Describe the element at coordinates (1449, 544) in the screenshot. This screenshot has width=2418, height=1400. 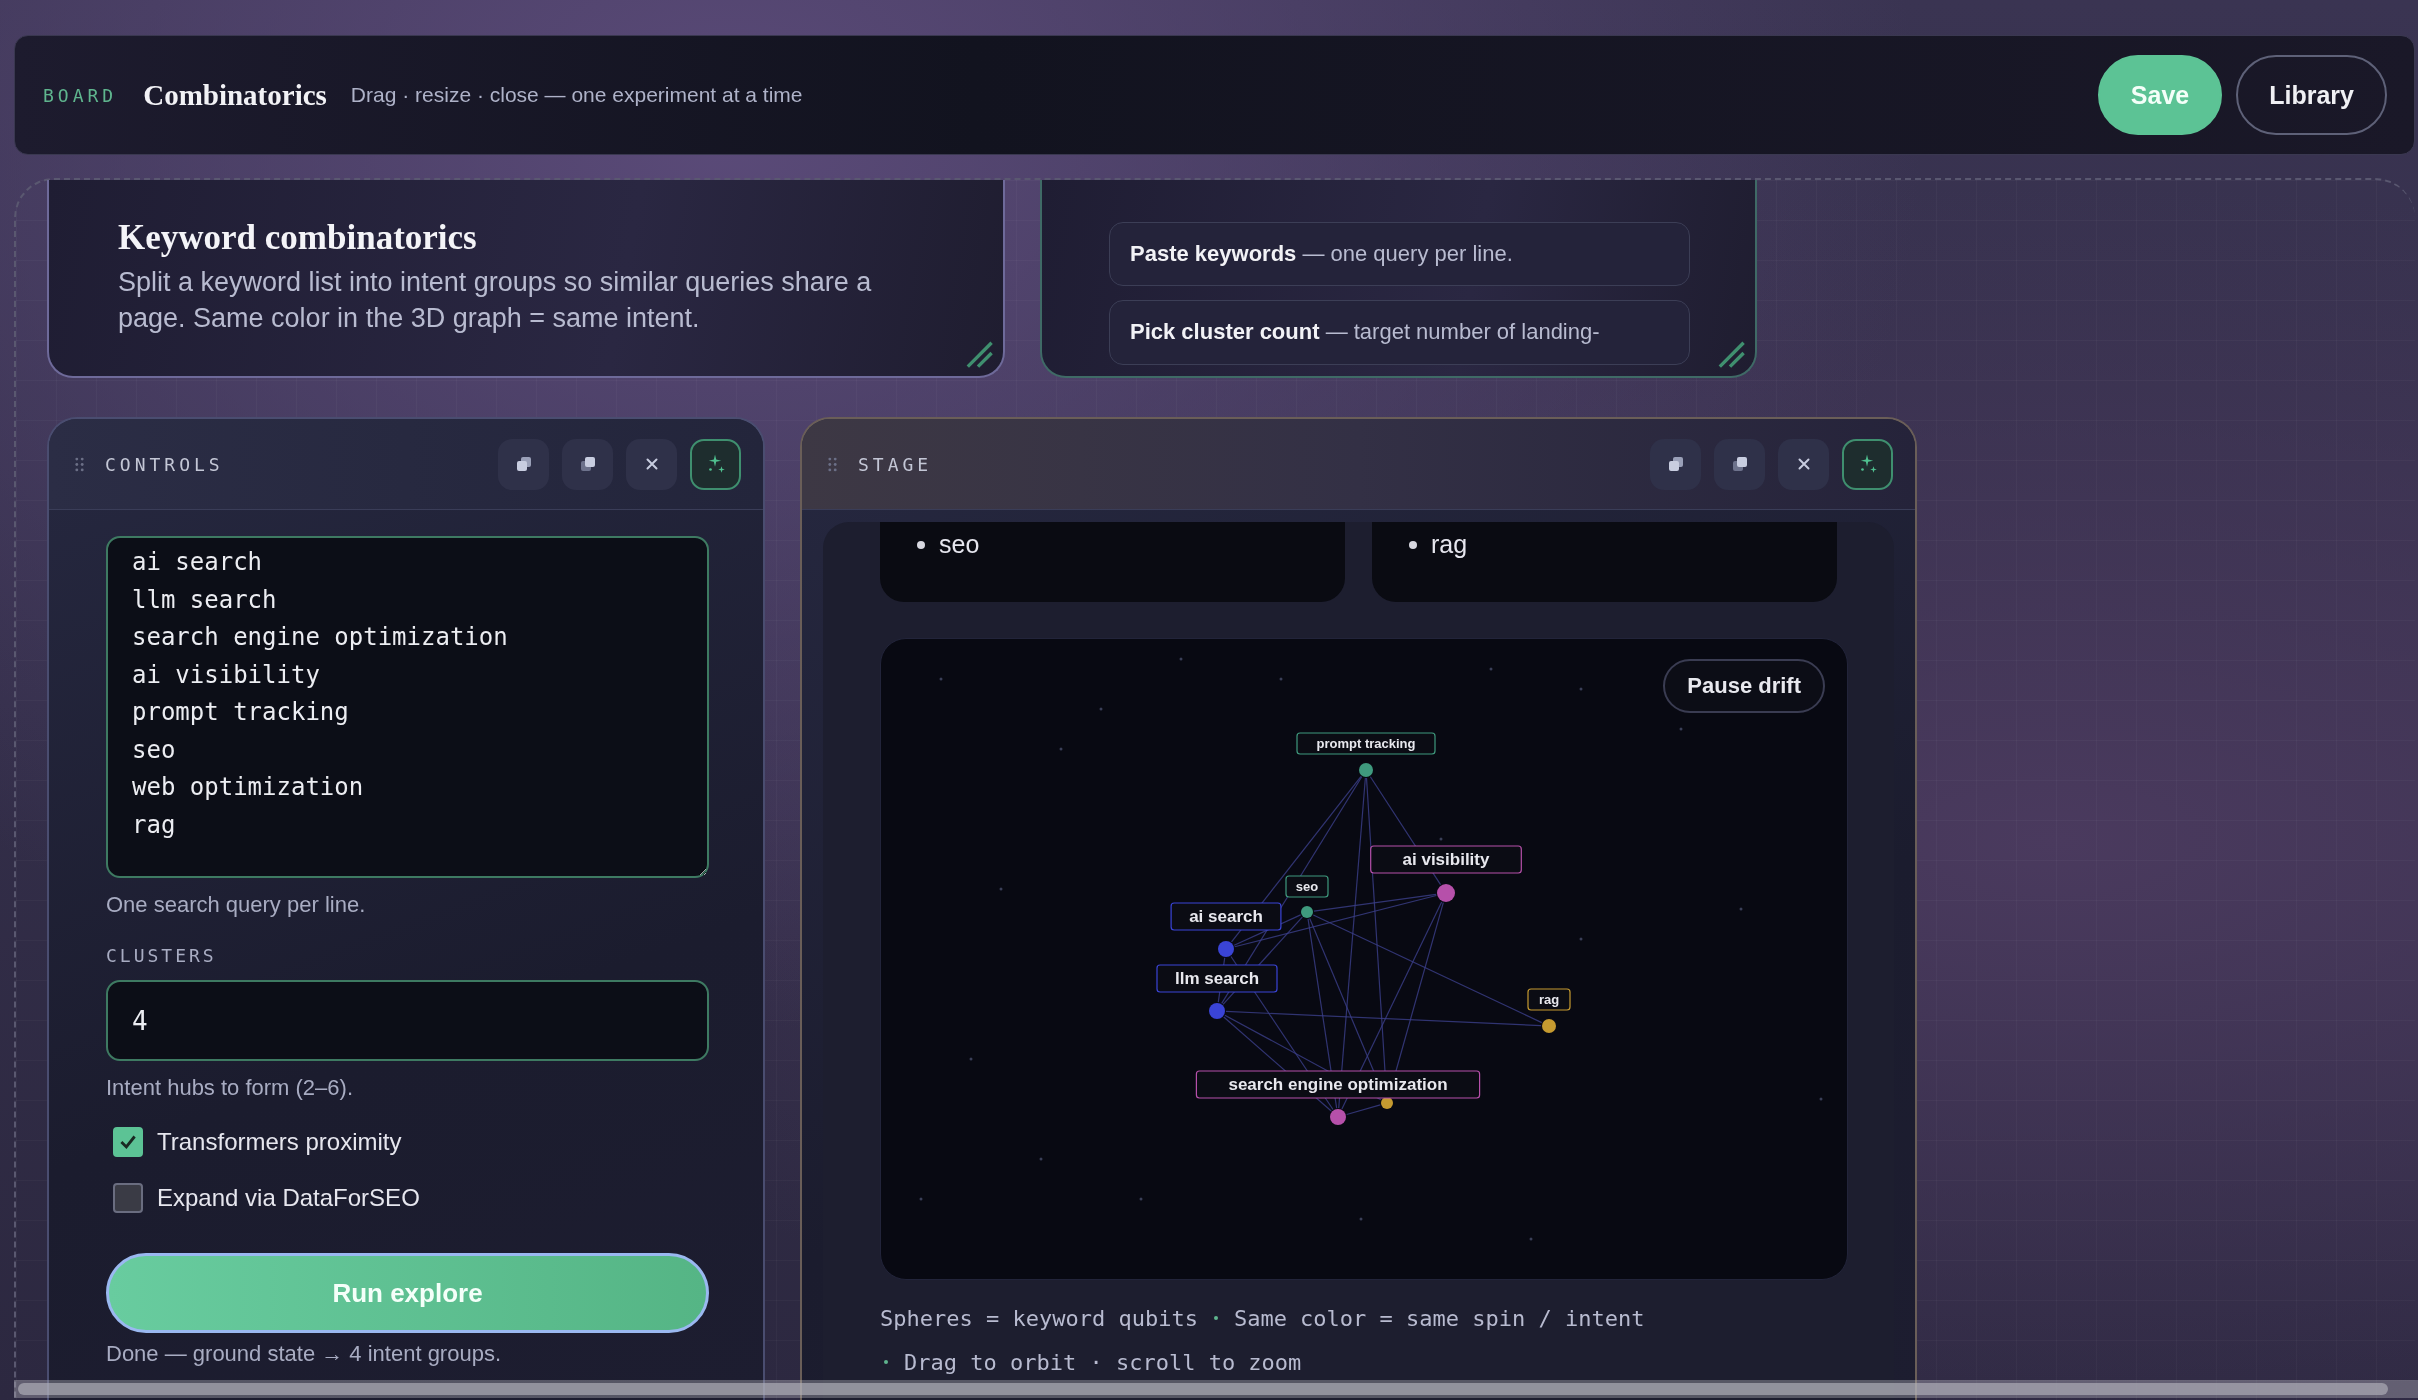
I see `cluster-keyword: rag` at that location.